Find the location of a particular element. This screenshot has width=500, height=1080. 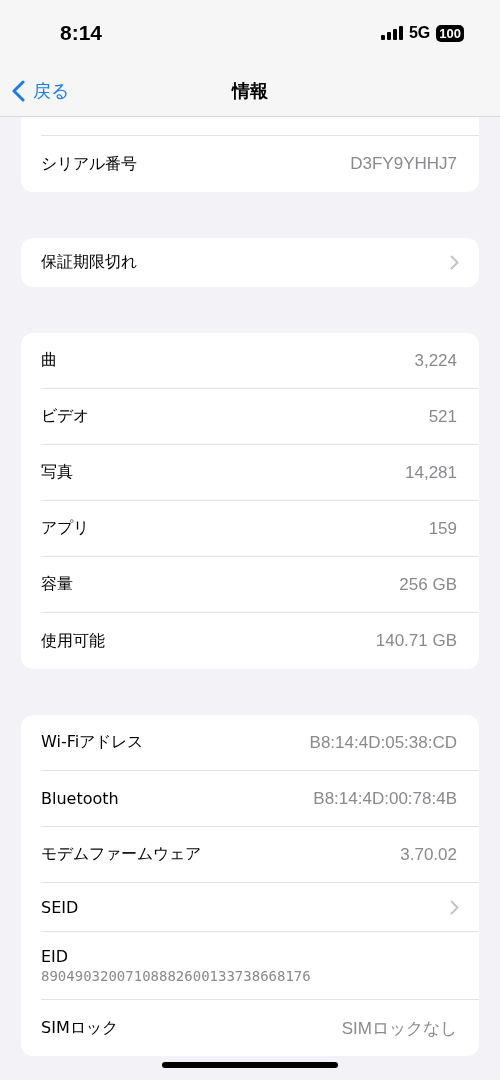

row-label: Bluetooth is located at coordinates (80, 798).